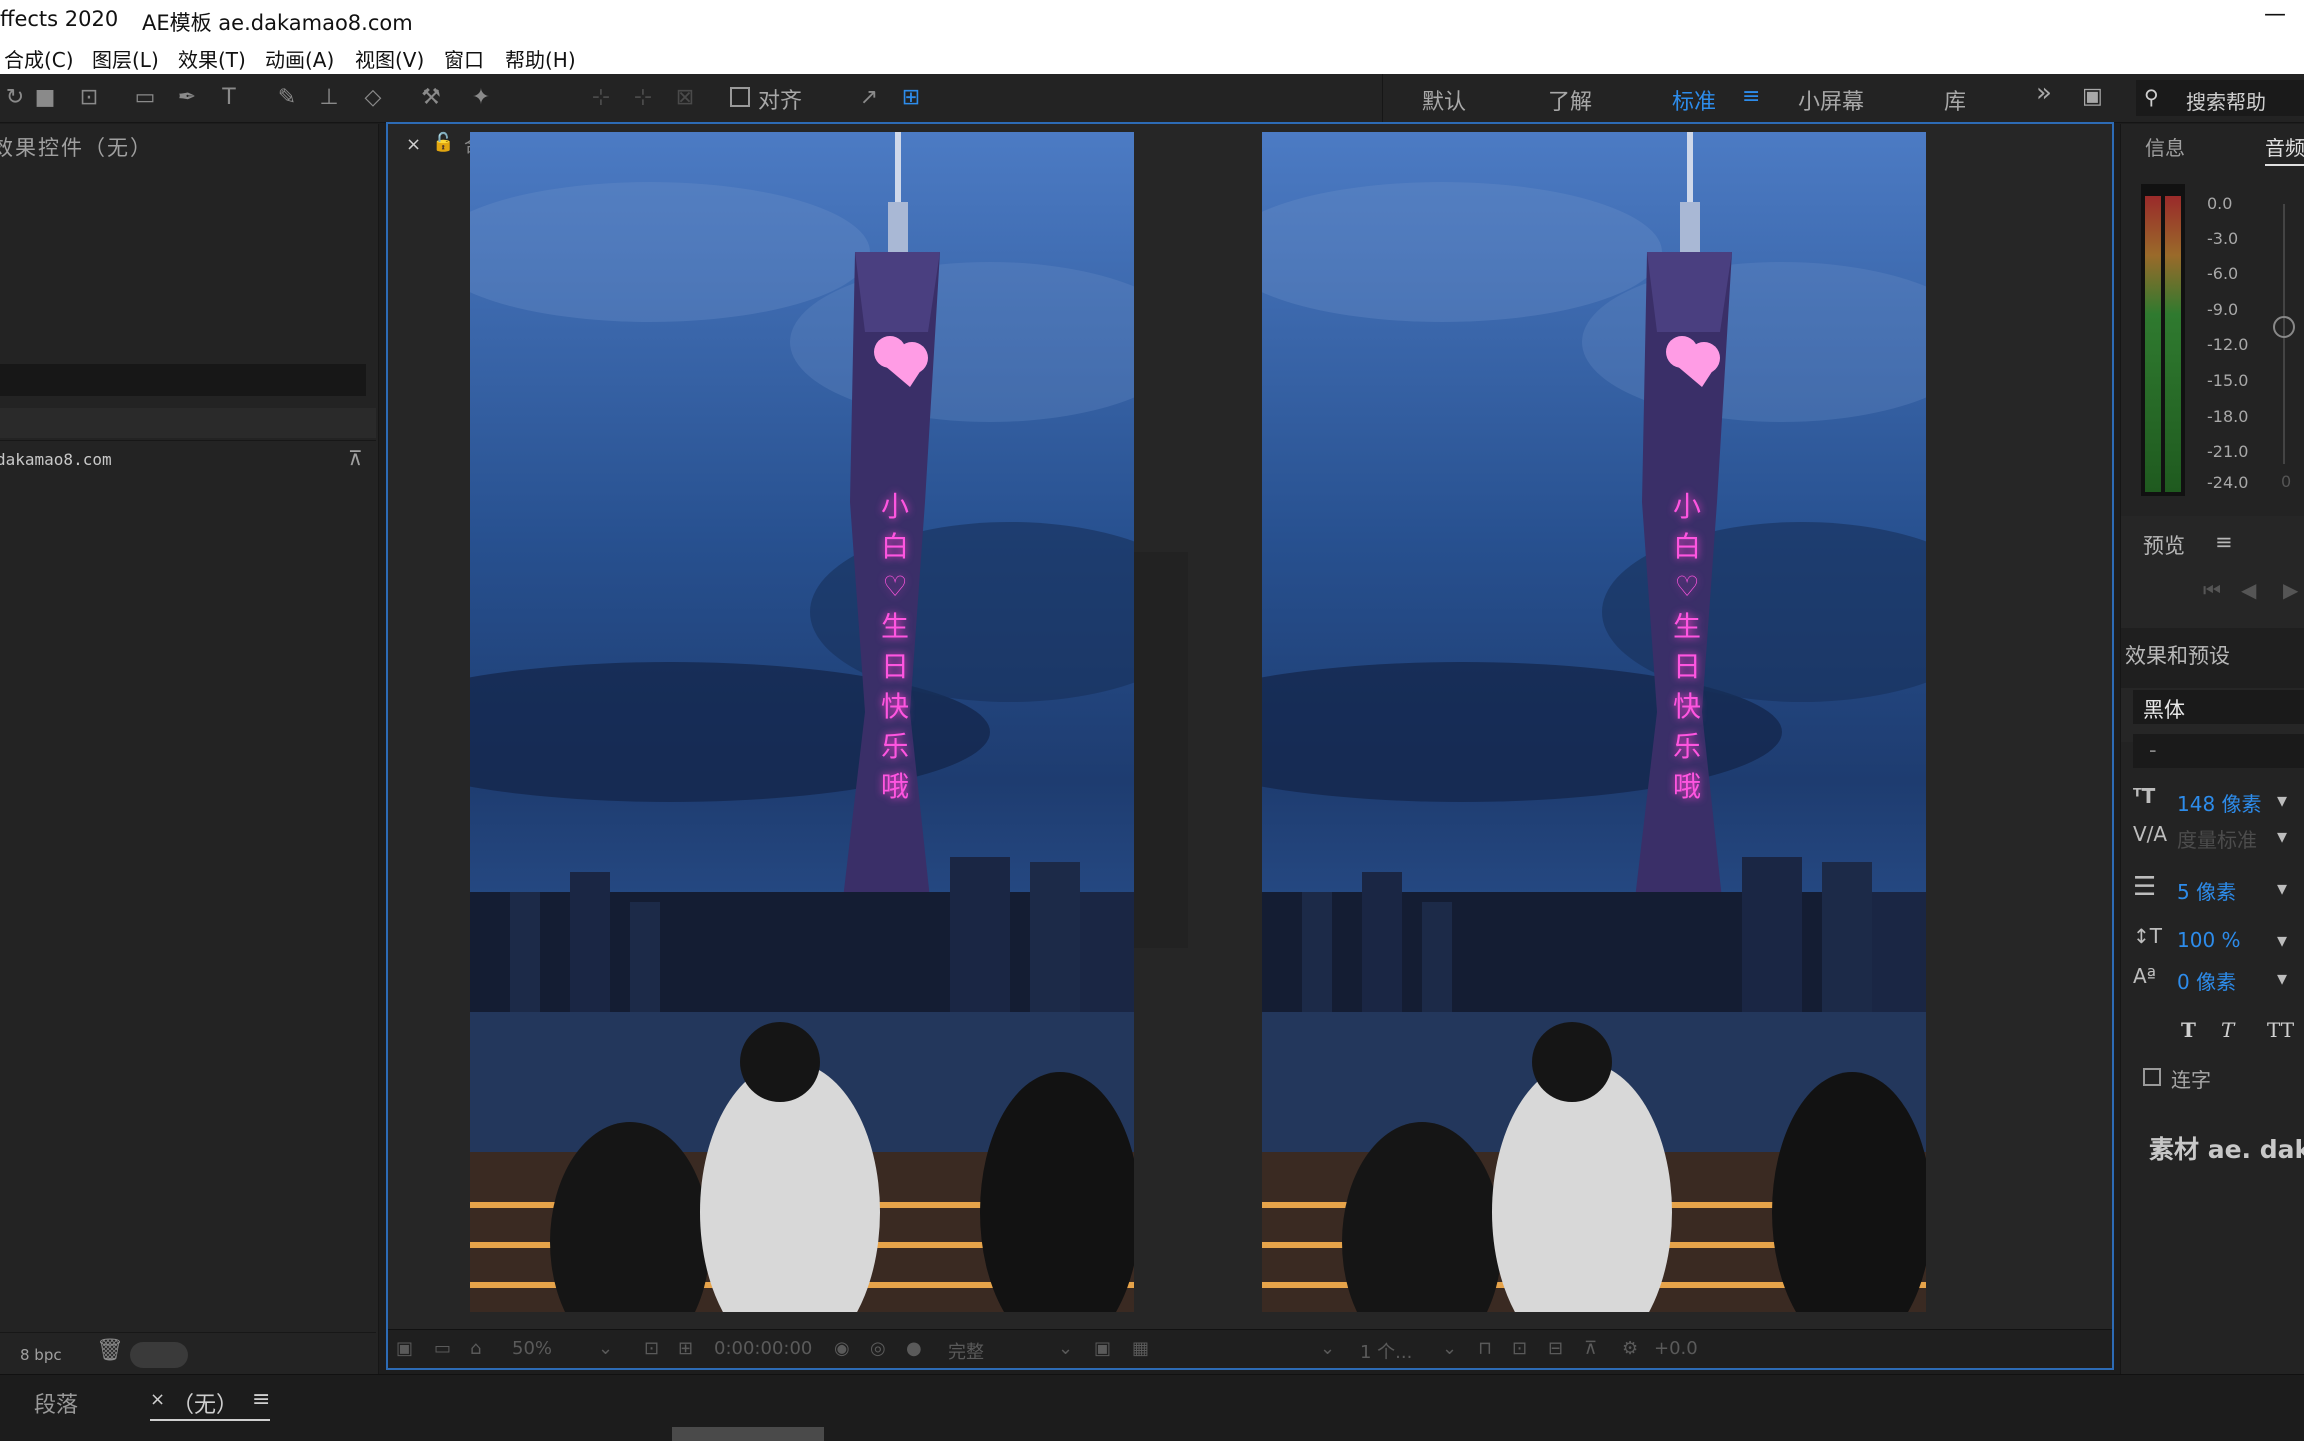 The width and height of the screenshot is (2304, 1441). What do you see at coordinates (2220, 98) in the screenshot?
I see `search-help-box: ⚲ 搜索帮助` at bounding box center [2220, 98].